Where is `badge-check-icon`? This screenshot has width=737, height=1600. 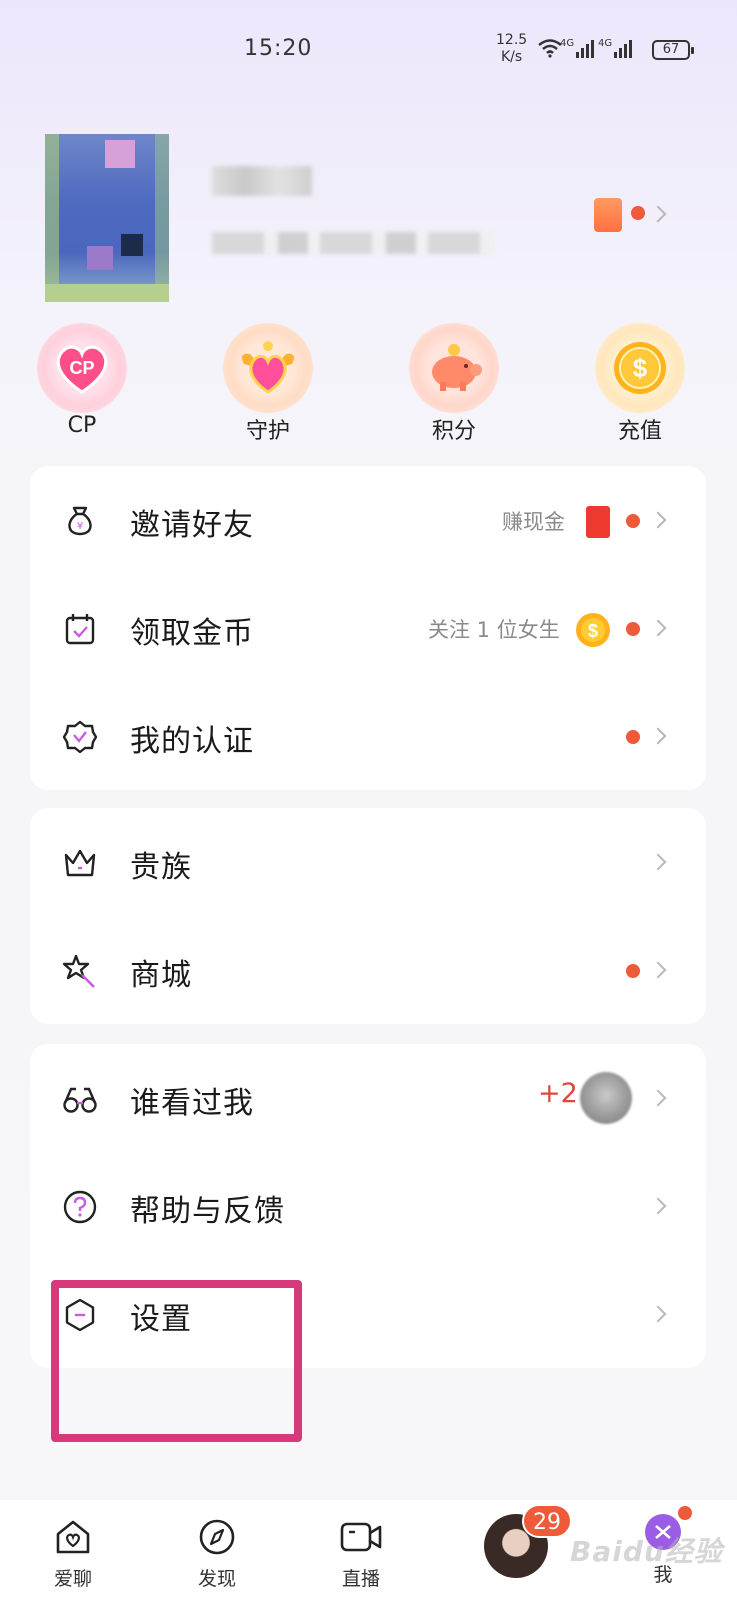
badge-check-icon is located at coordinates (80, 737).